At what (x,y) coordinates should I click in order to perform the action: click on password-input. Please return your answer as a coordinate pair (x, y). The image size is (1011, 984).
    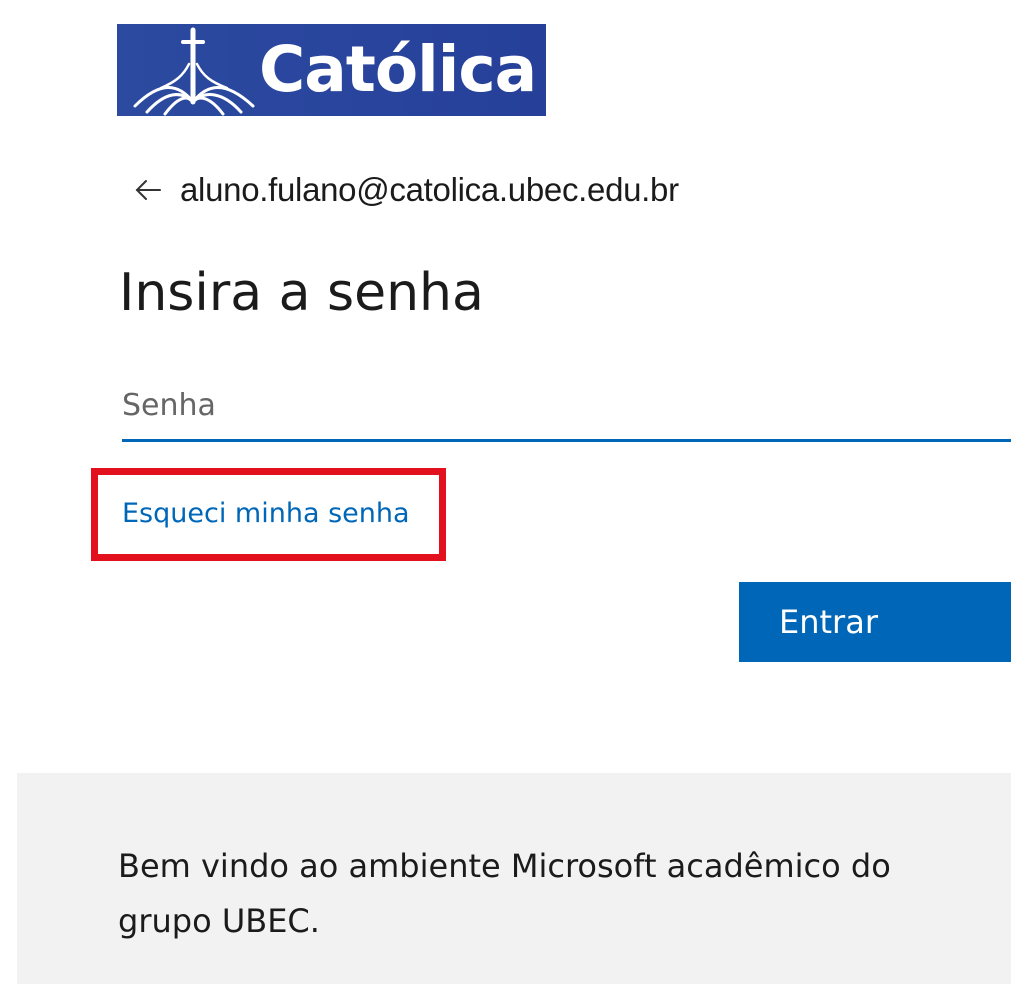
    Looking at the image, I should click on (566, 407).